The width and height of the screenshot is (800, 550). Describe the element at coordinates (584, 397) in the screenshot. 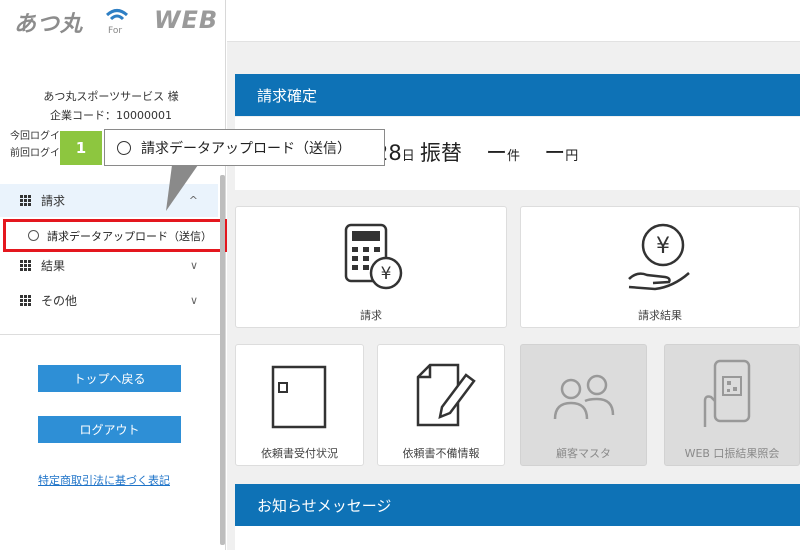

I see `users-icon` at that location.